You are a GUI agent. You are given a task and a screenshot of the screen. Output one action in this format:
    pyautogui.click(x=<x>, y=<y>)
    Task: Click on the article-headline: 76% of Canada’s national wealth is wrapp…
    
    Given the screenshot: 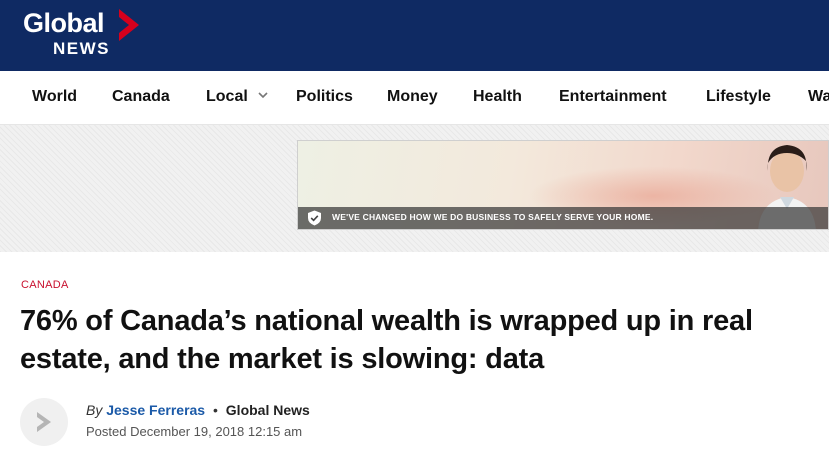 What is the action you would take?
    pyautogui.click(x=386, y=340)
    